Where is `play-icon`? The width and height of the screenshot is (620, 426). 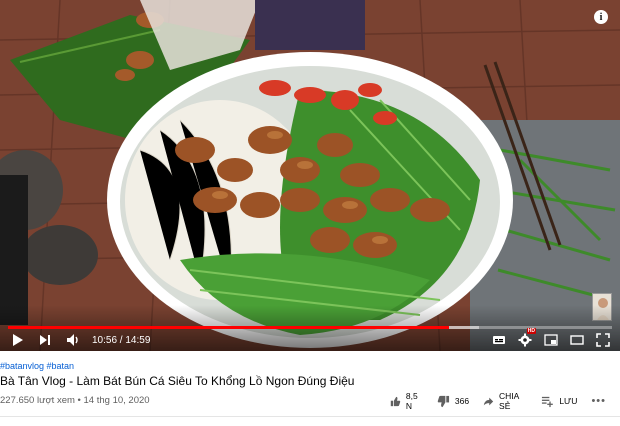
play-icon is located at coordinates (18, 340).